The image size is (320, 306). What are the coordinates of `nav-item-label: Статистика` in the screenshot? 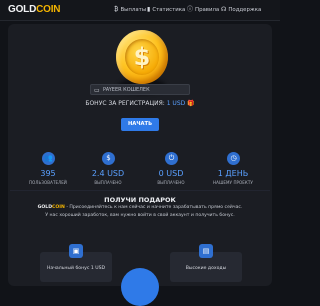 It's located at (169, 10).